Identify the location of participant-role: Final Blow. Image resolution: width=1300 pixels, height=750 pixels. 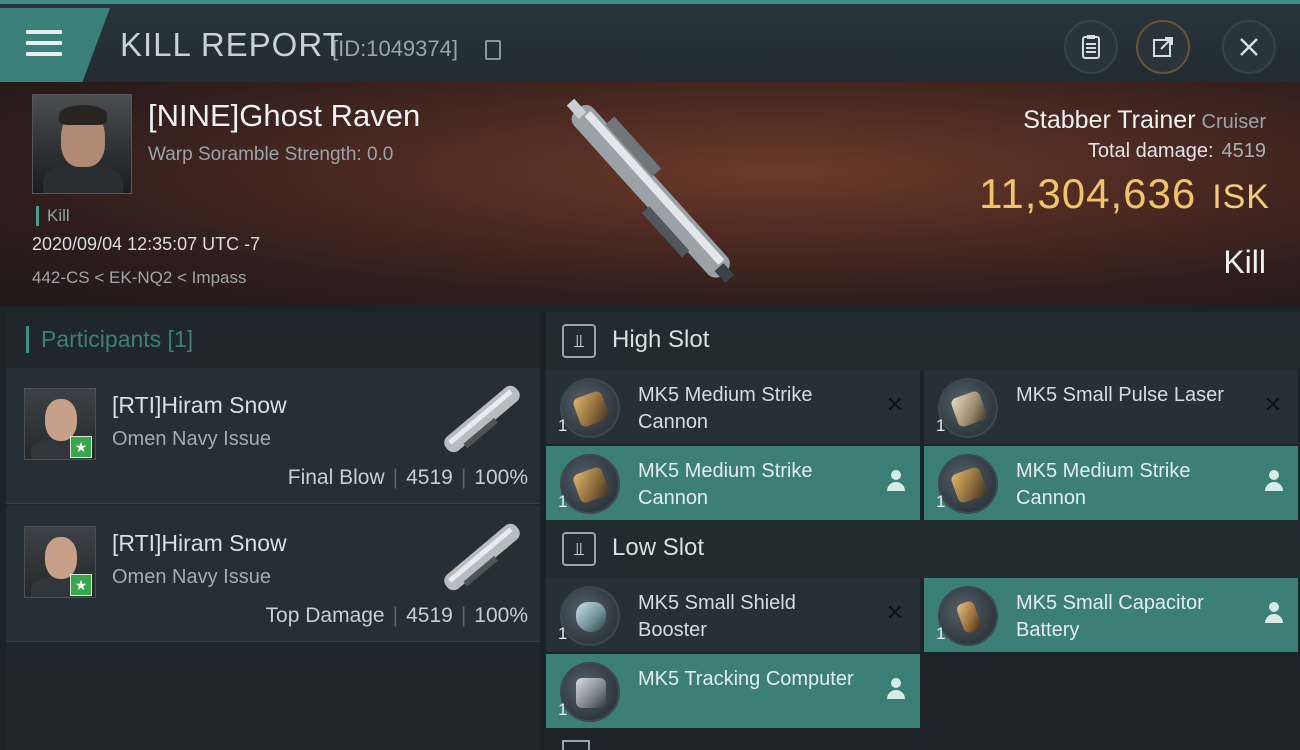
(336, 477).